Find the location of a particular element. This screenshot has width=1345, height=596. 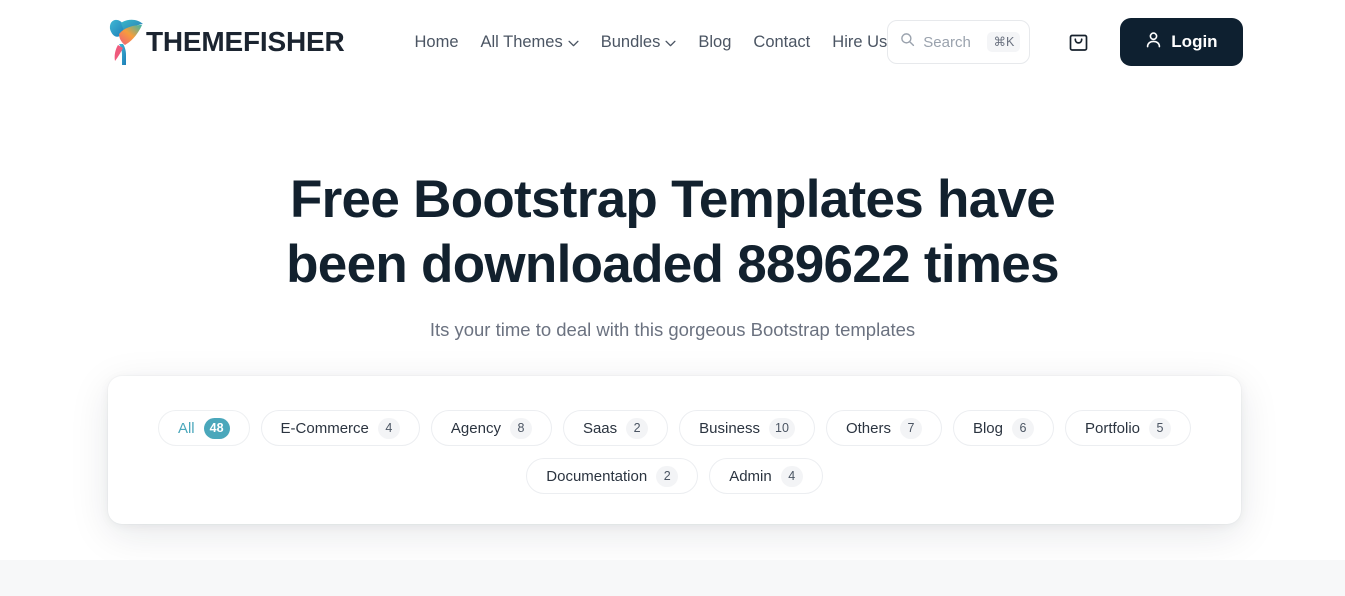

nav-item-home: Home is located at coordinates (436, 42).